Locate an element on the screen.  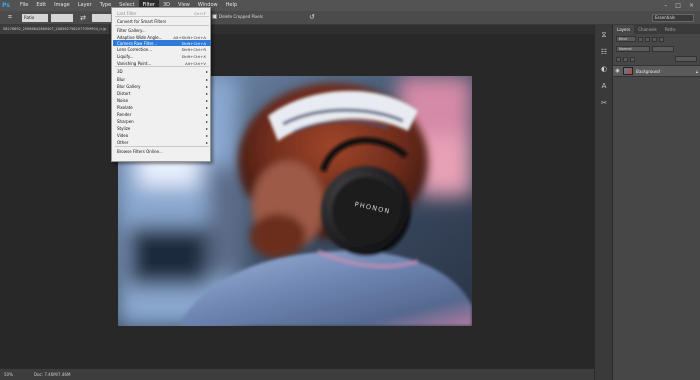
kind-filter-select: Kind is located at coordinates (626, 39).